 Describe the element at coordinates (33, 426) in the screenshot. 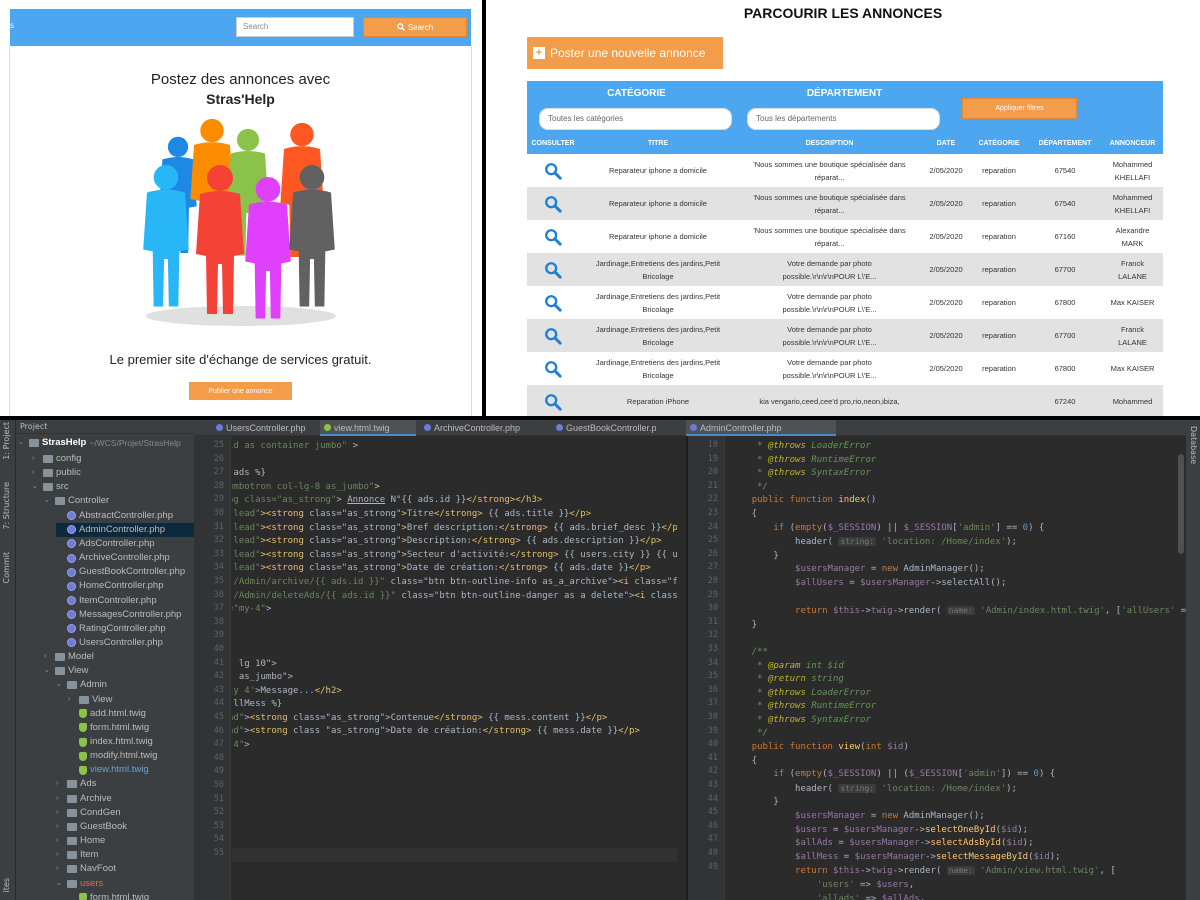

I see `project-label: Project` at that location.